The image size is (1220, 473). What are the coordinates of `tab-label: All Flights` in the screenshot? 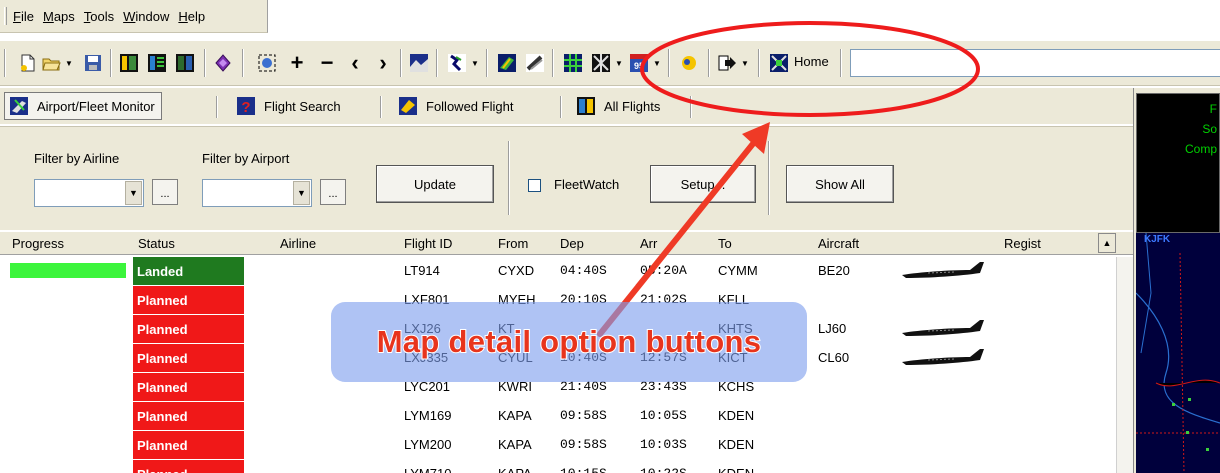 It's located at (632, 106).